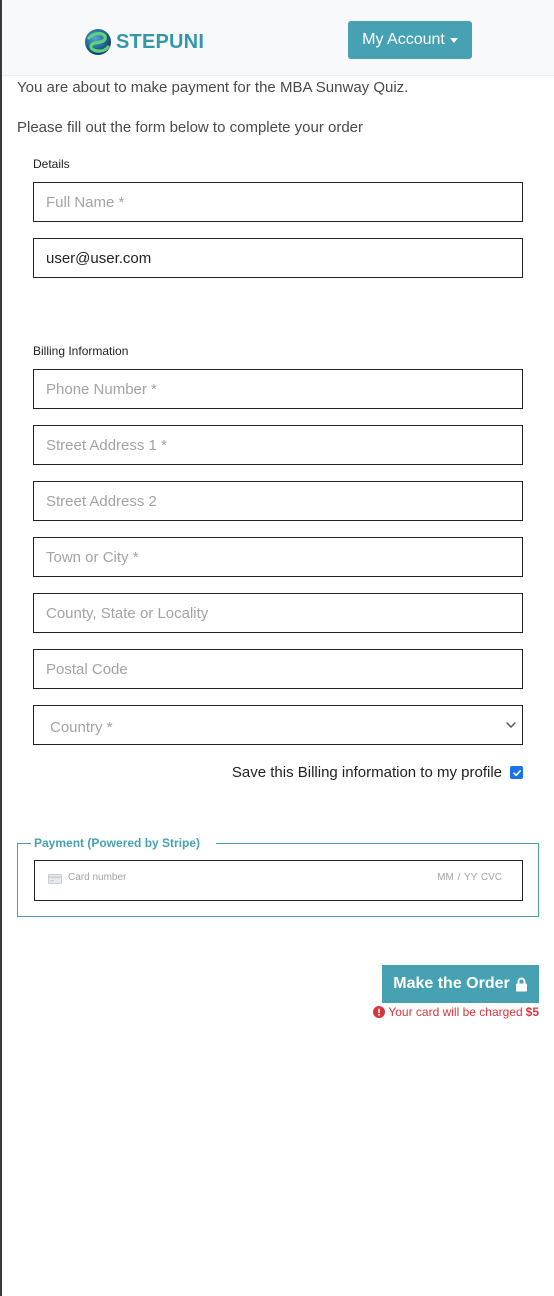  What do you see at coordinates (278, 725) in the screenshot?
I see `country-select: Country *` at bounding box center [278, 725].